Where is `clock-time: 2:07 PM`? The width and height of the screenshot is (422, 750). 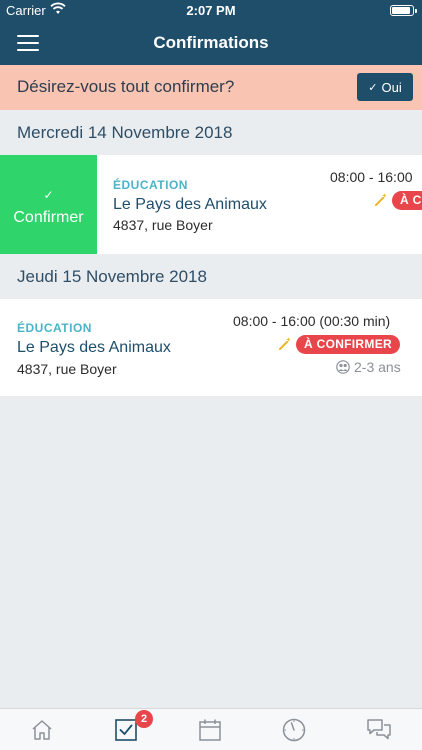
clock-time: 2:07 PM is located at coordinates (211, 10).